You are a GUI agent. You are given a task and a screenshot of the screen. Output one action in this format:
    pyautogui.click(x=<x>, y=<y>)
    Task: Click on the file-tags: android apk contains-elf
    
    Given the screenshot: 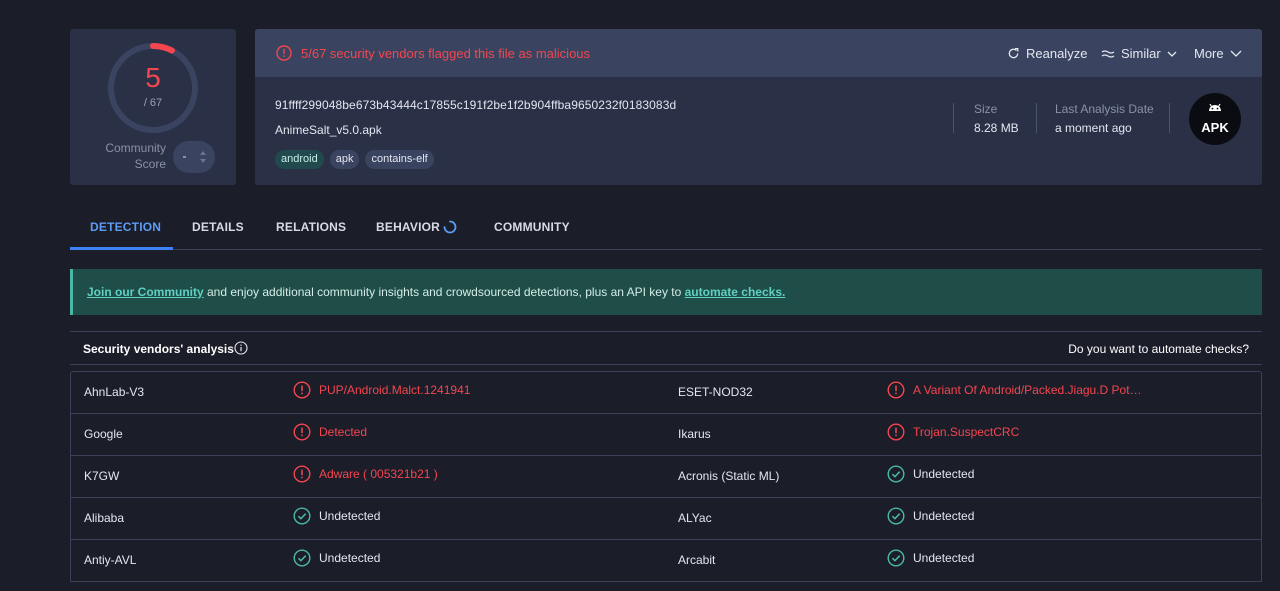 What is the action you would take?
    pyautogui.click(x=354, y=159)
    